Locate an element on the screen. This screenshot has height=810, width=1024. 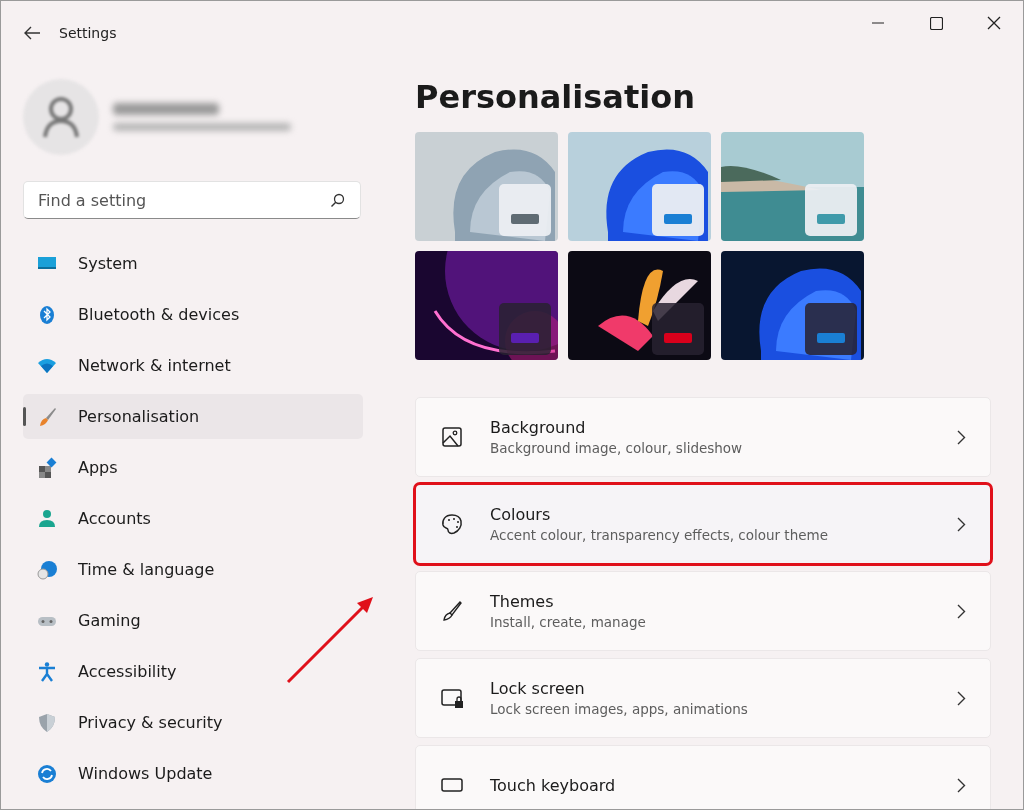
maximize-icon is located at coordinates (936, 23).